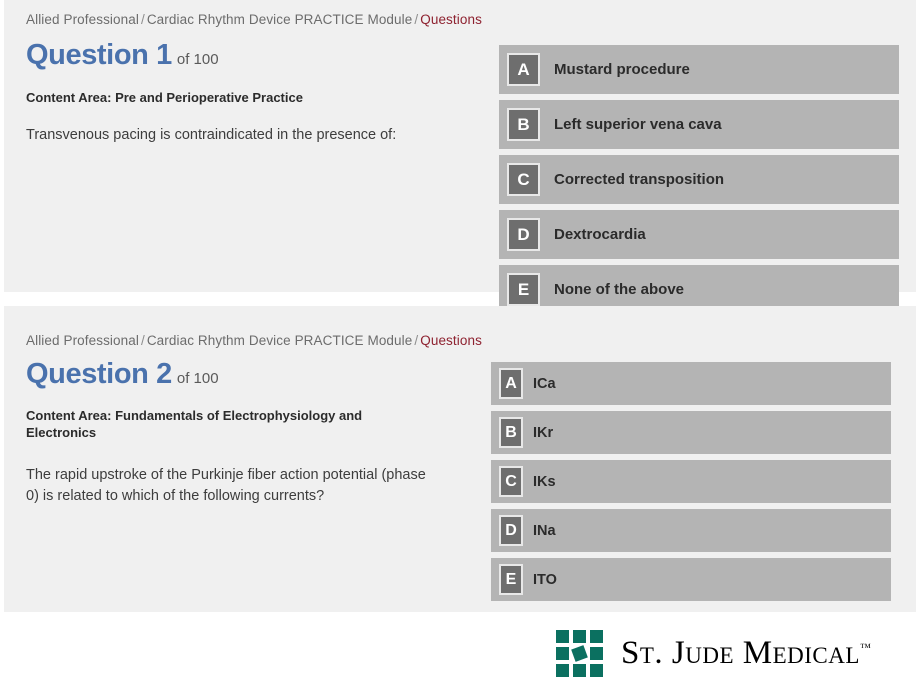 The width and height of the screenshot is (920, 690). I want to click on answer-option-label: IKs, so click(544, 481).